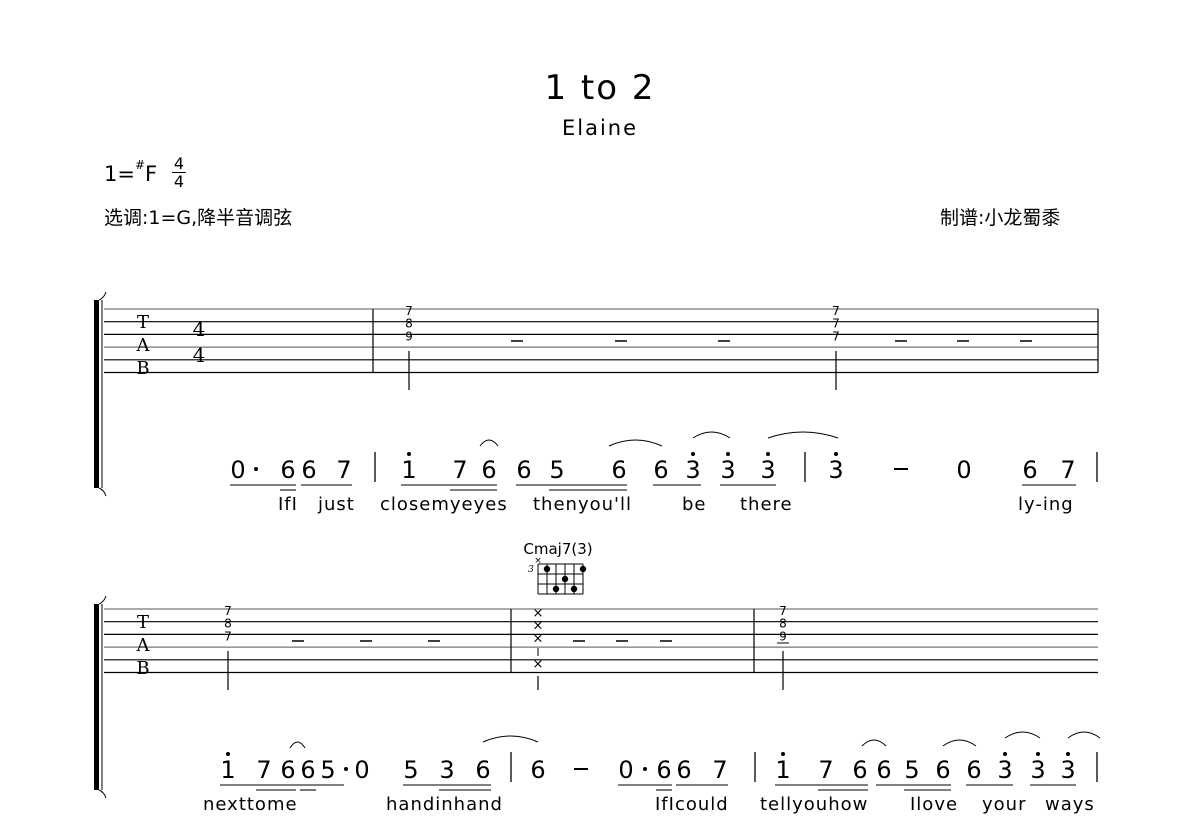 The width and height of the screenshot is (1200, 832). What do you see at coordinates (288, 504) in the screenshot?
I see `lyric-word: IfI` at bounding box center [288, 504].